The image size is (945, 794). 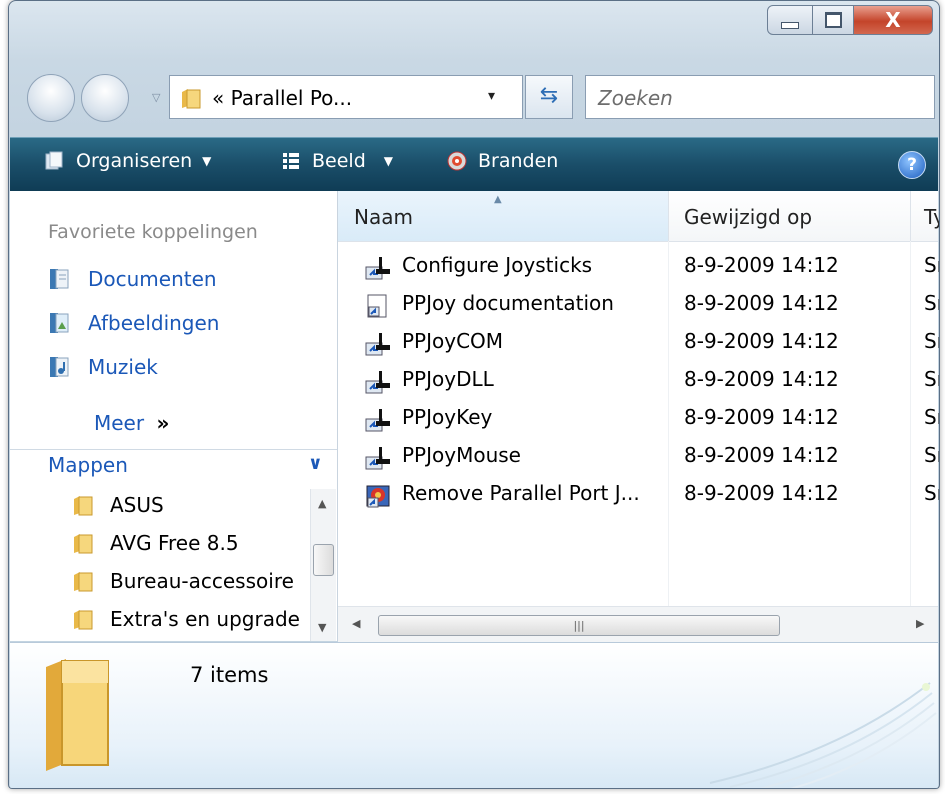 I want to click on organize-label: Organiseren, so click(x=134, y=161).